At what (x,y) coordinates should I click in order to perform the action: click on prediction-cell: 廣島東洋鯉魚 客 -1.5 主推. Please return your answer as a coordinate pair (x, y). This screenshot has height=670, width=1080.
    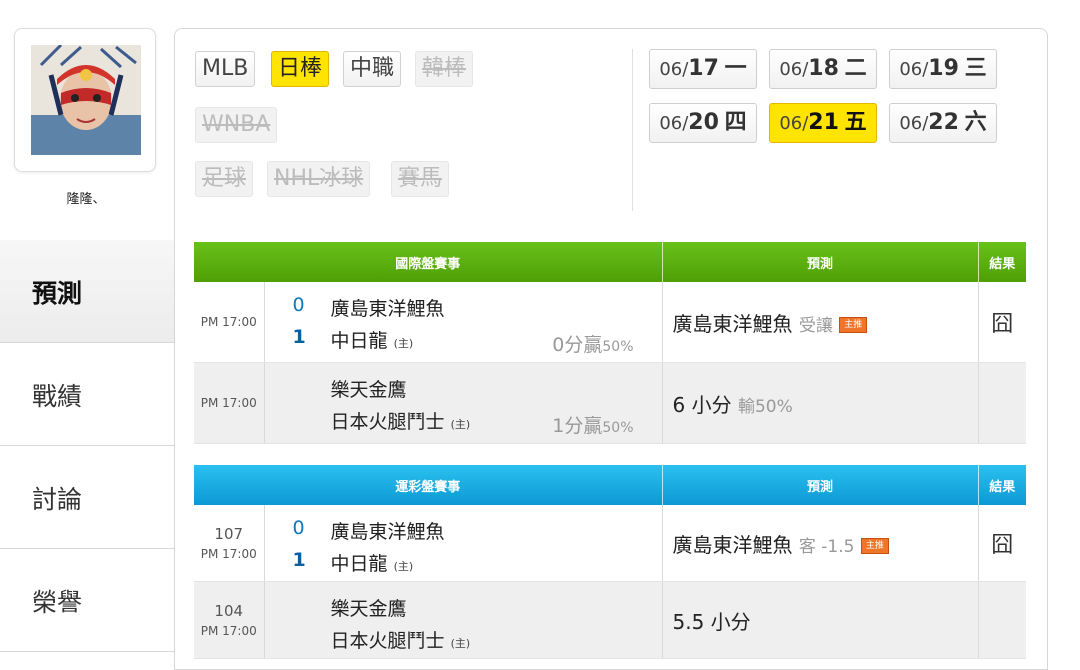
    Looking at the image, I should click on (820, 543).